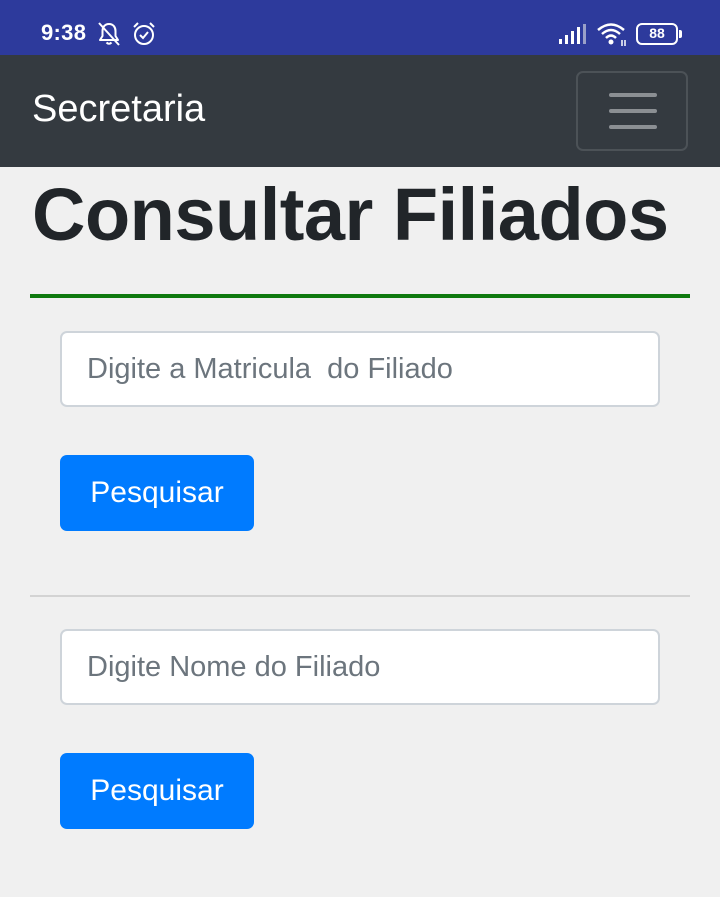 This screenshot has height=897, width=720. I want to click on section-divider, so click(360, 596).